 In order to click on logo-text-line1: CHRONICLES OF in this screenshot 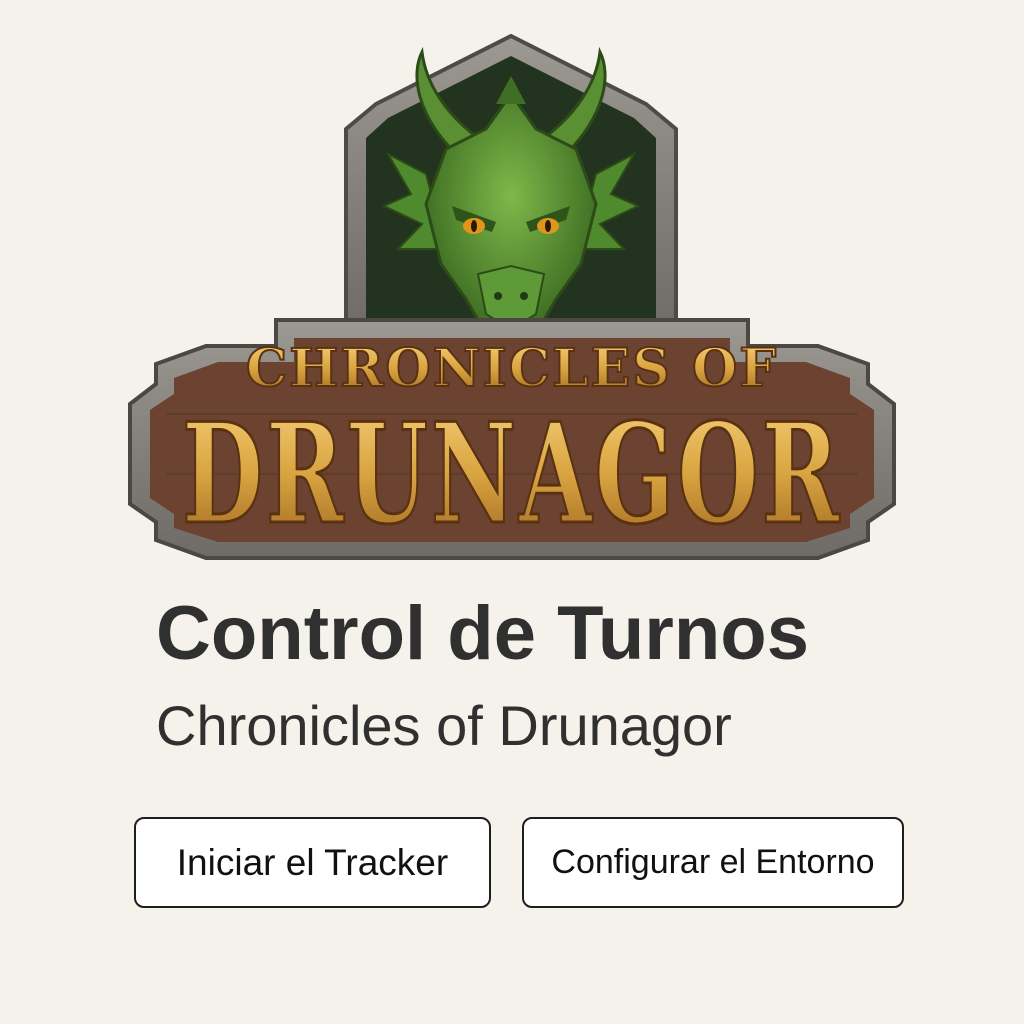, I will do `click(512, 368)`.